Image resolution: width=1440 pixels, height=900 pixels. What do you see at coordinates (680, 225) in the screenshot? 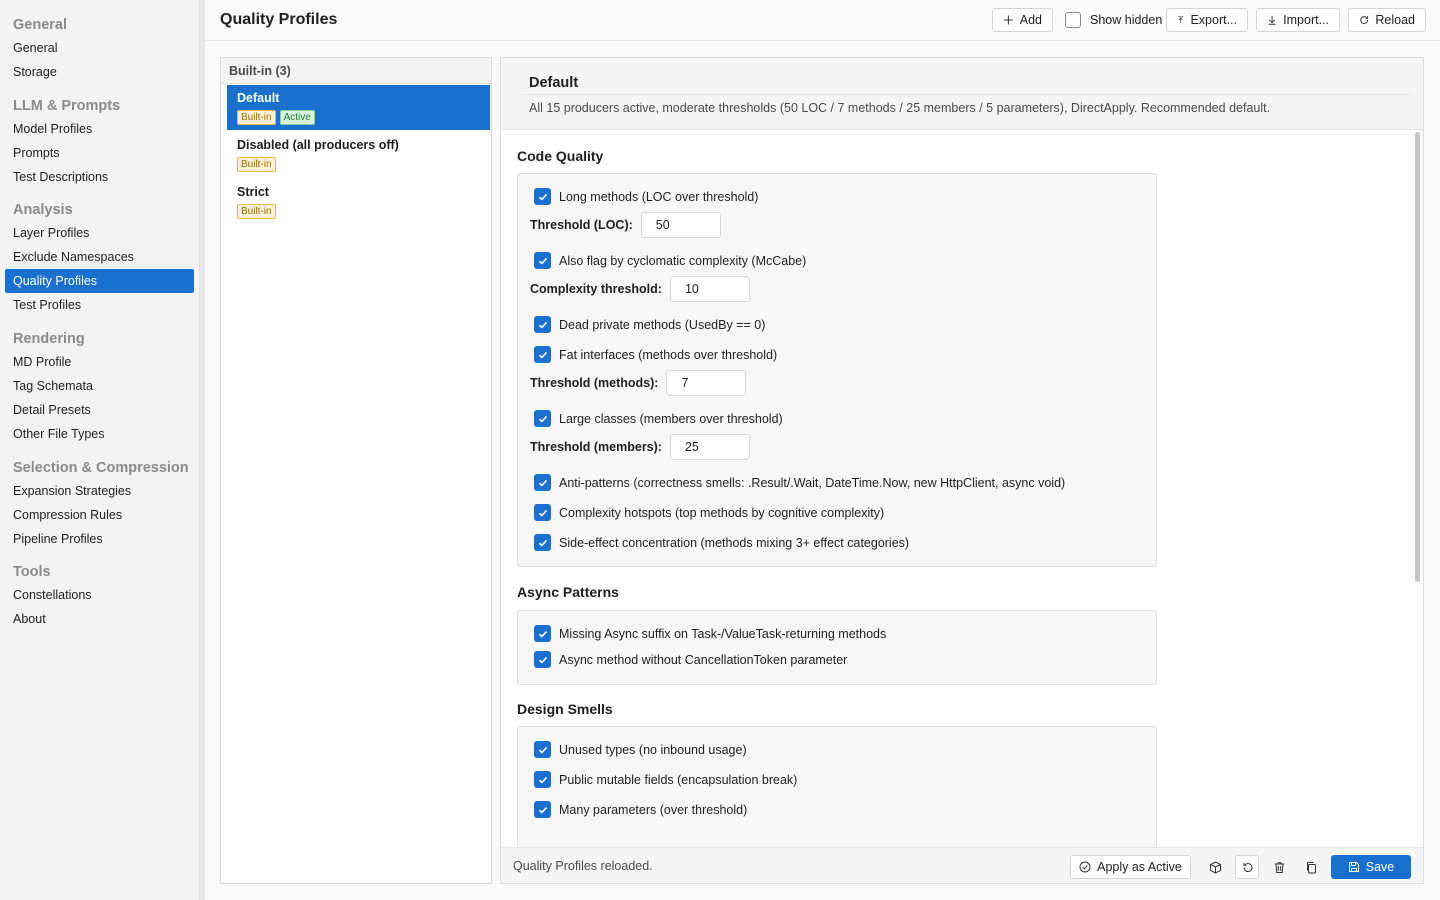
I see `threshold-loc-input` at bounding box center [680, 225].